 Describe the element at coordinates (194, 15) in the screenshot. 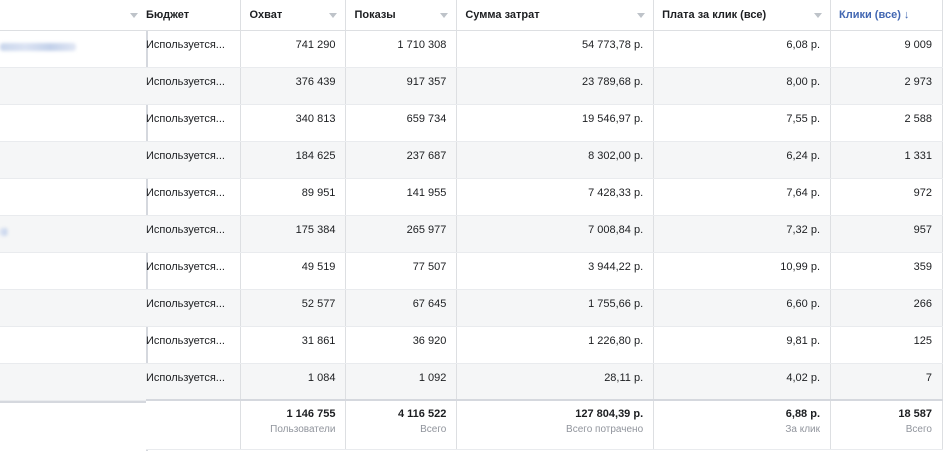

I see `column-header-budget: Бюджет` at that location.